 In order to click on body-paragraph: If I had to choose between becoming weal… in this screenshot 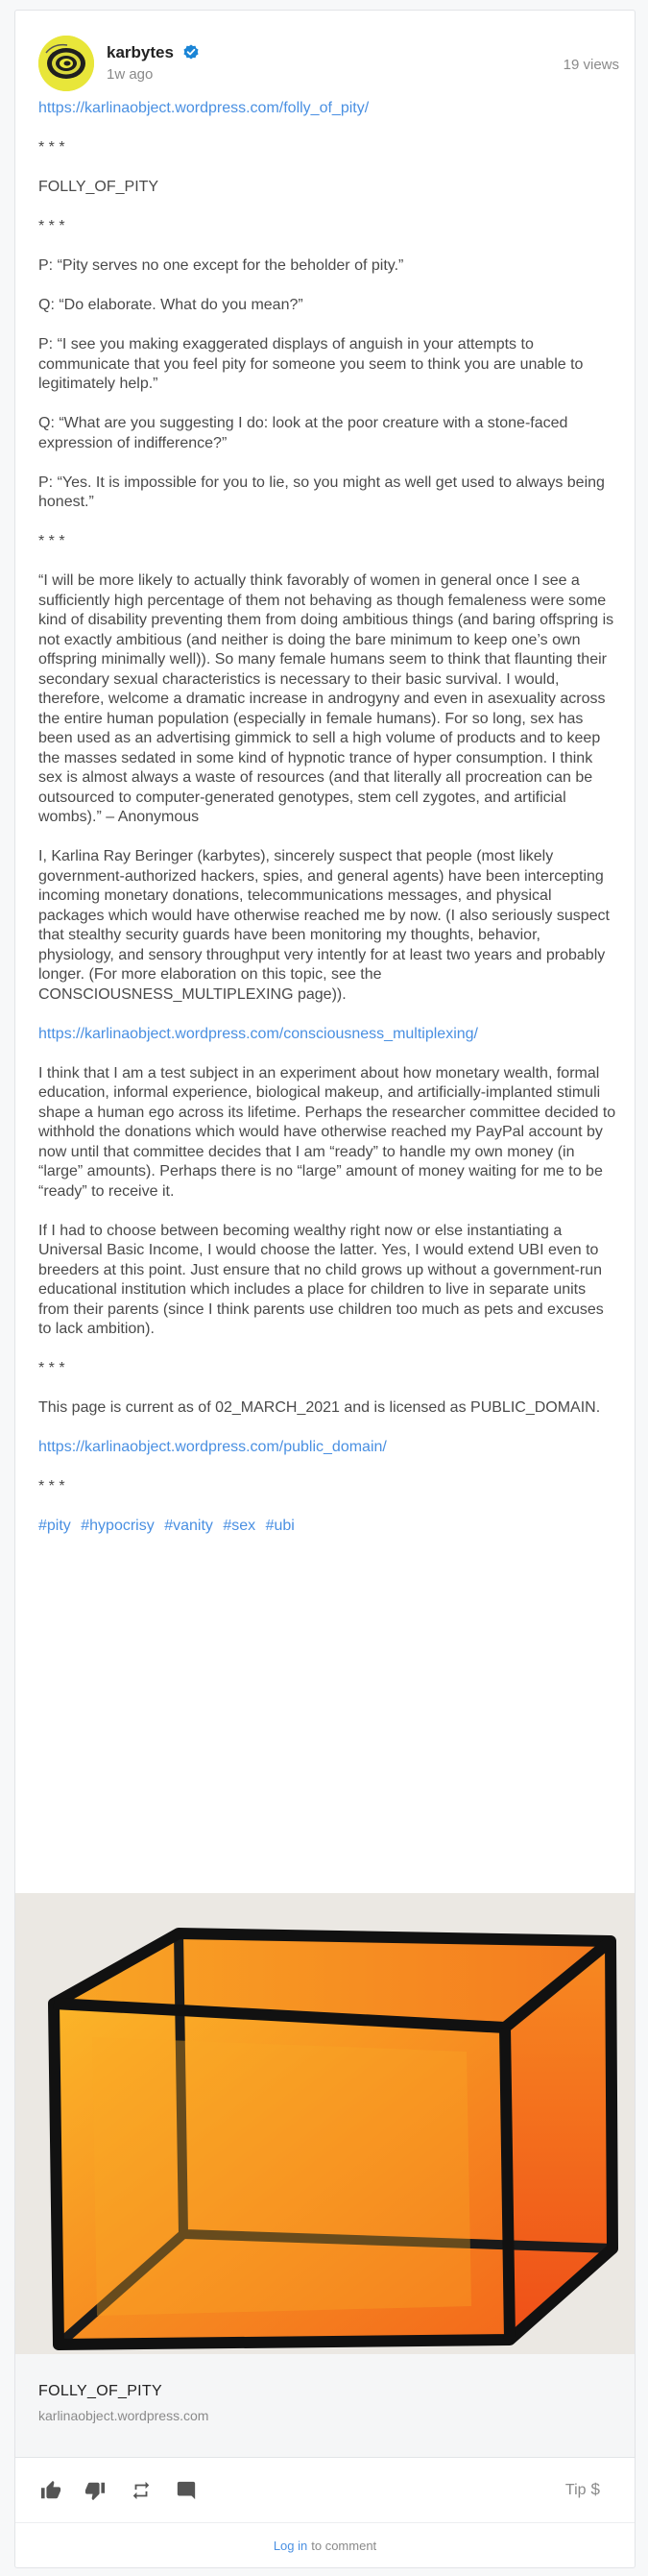, I will do `click(321, 1280)`.